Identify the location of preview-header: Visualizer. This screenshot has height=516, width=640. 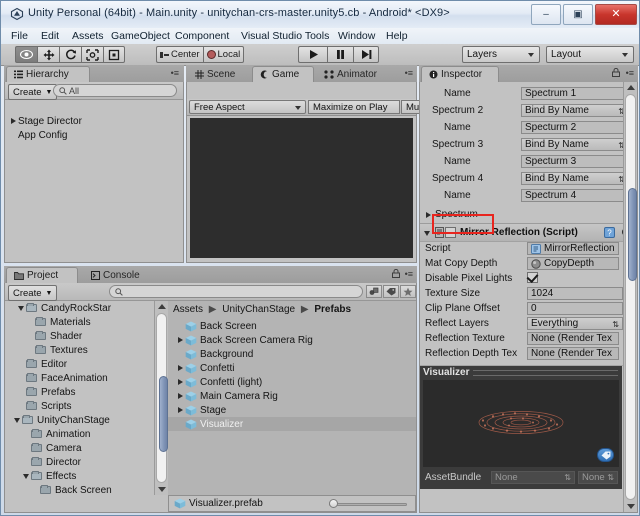
(521, 372).